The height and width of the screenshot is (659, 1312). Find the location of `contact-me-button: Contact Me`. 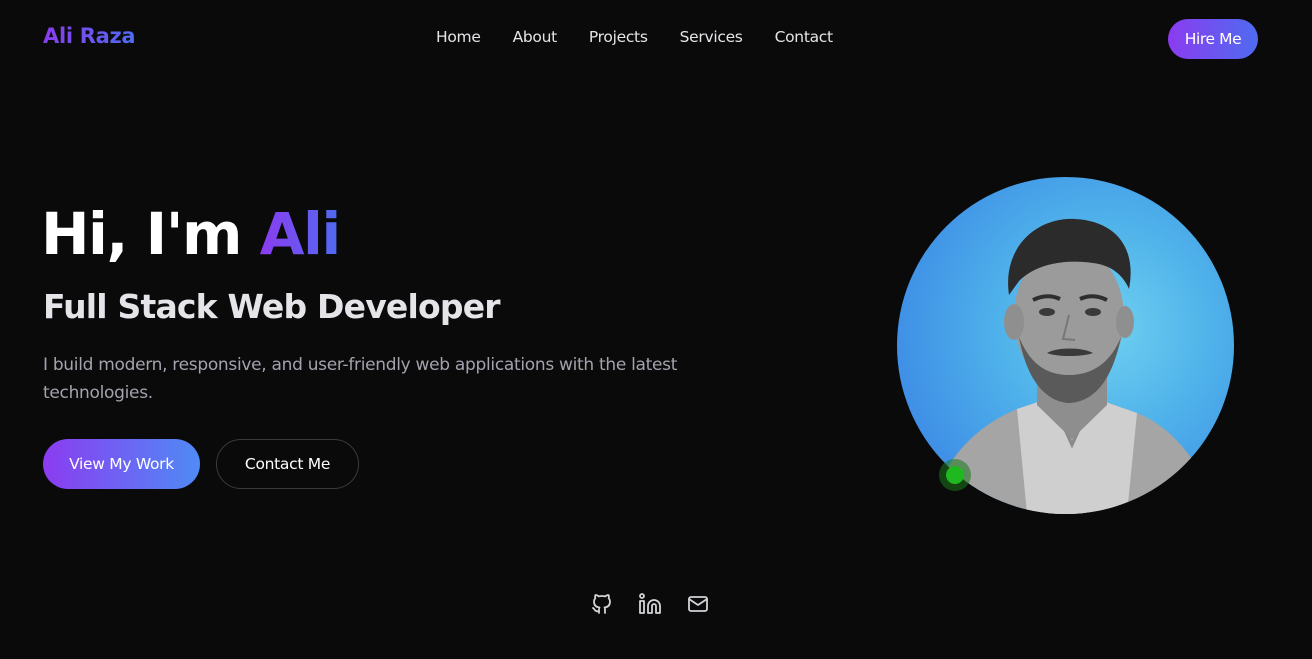

contact-me-button: Contact Me is located at coordinates (287, 464).